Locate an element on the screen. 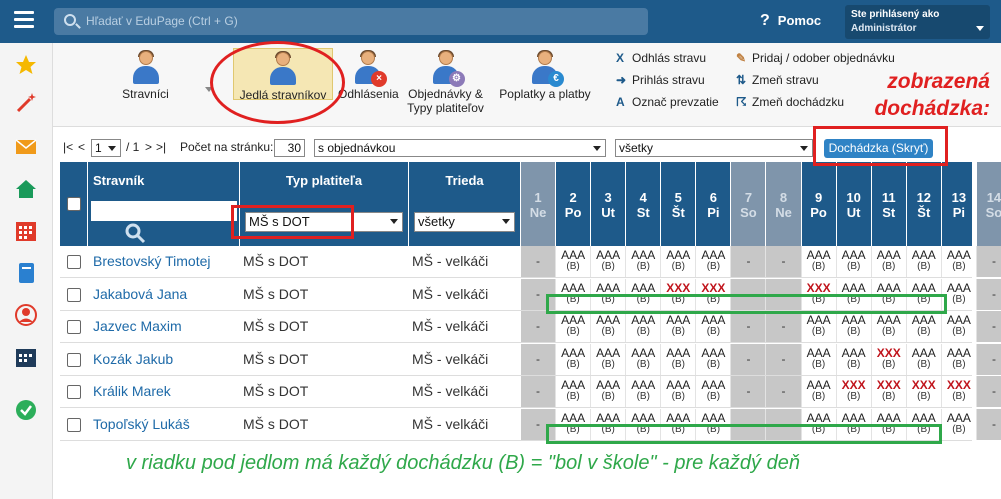  order-meal-action: ➜ Prihlás stravu is located at coordinates (660, 80).